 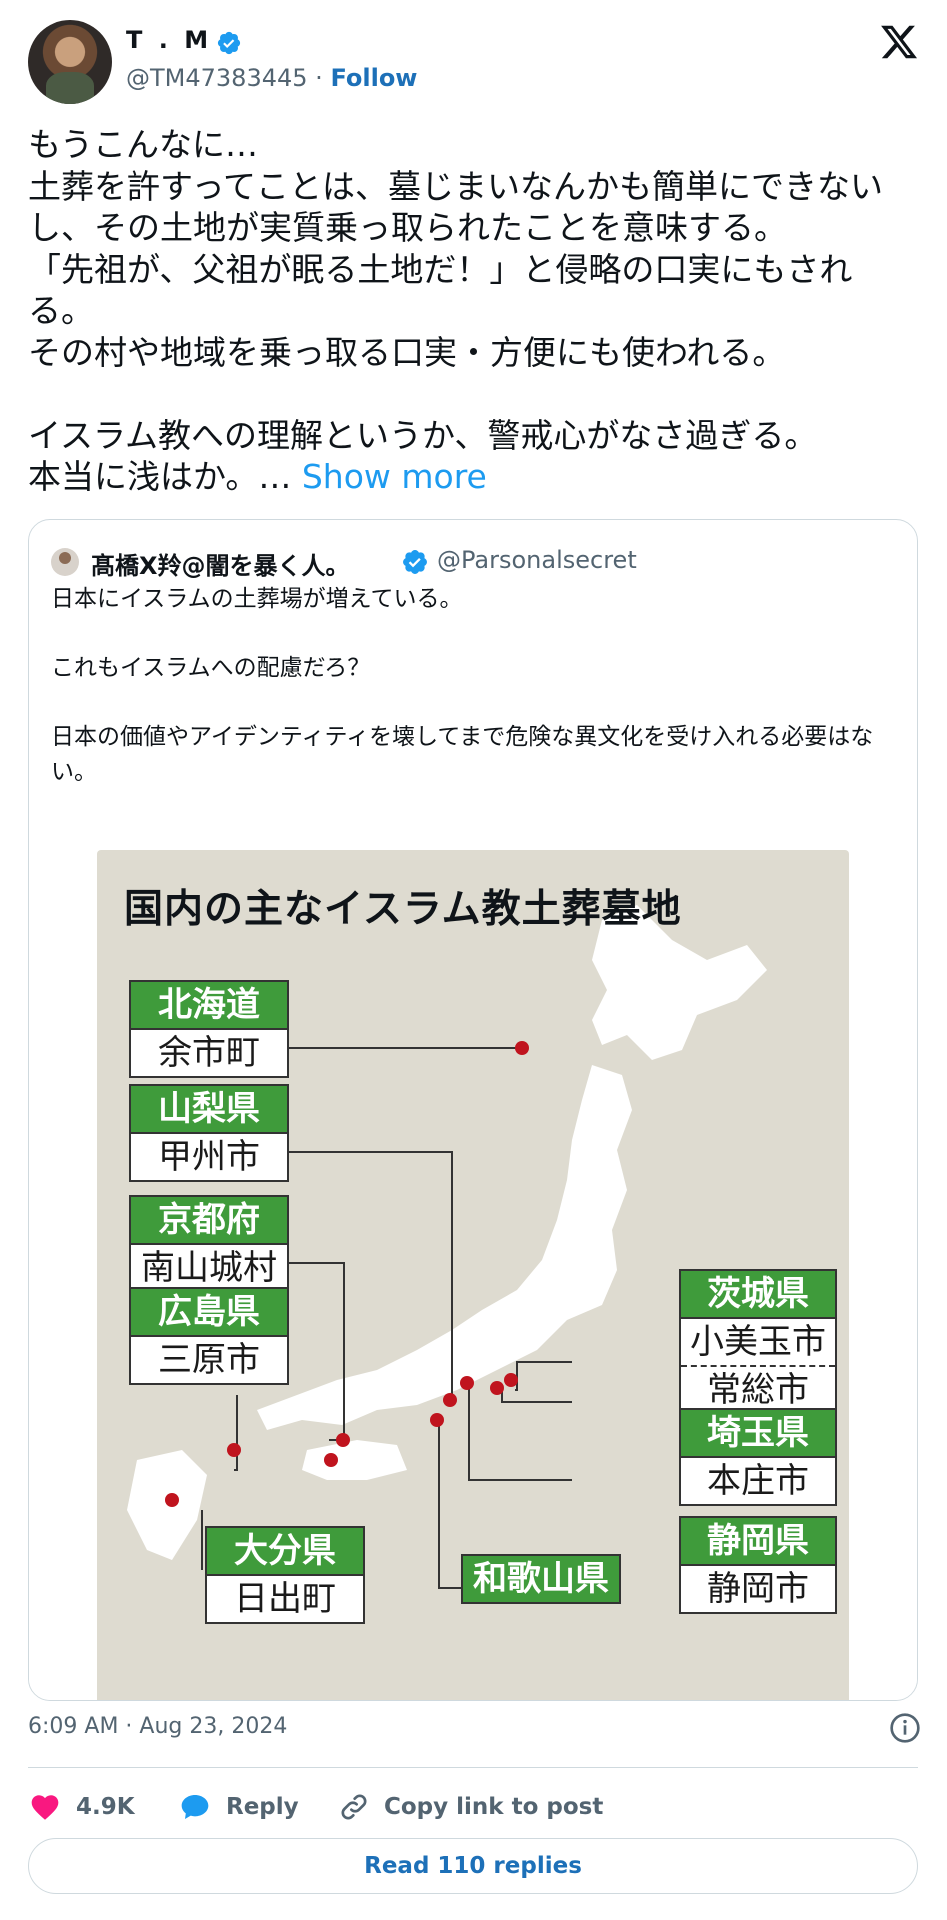 What do you see at coordinates (537, 560) in the screenshot?
I see `quote-author-handle: @Parsonalsecret` at bounding box center [537, 560].